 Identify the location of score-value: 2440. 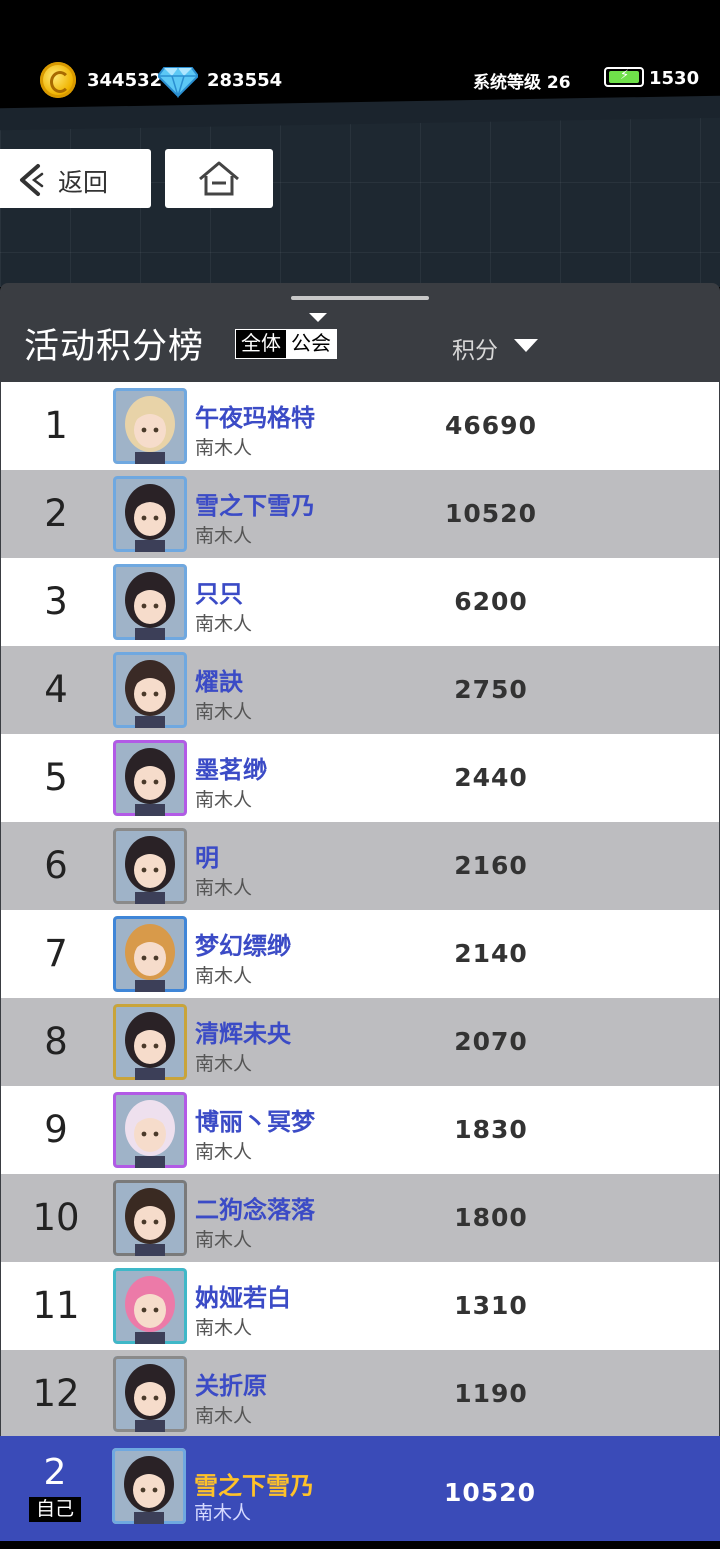
(491, 777).